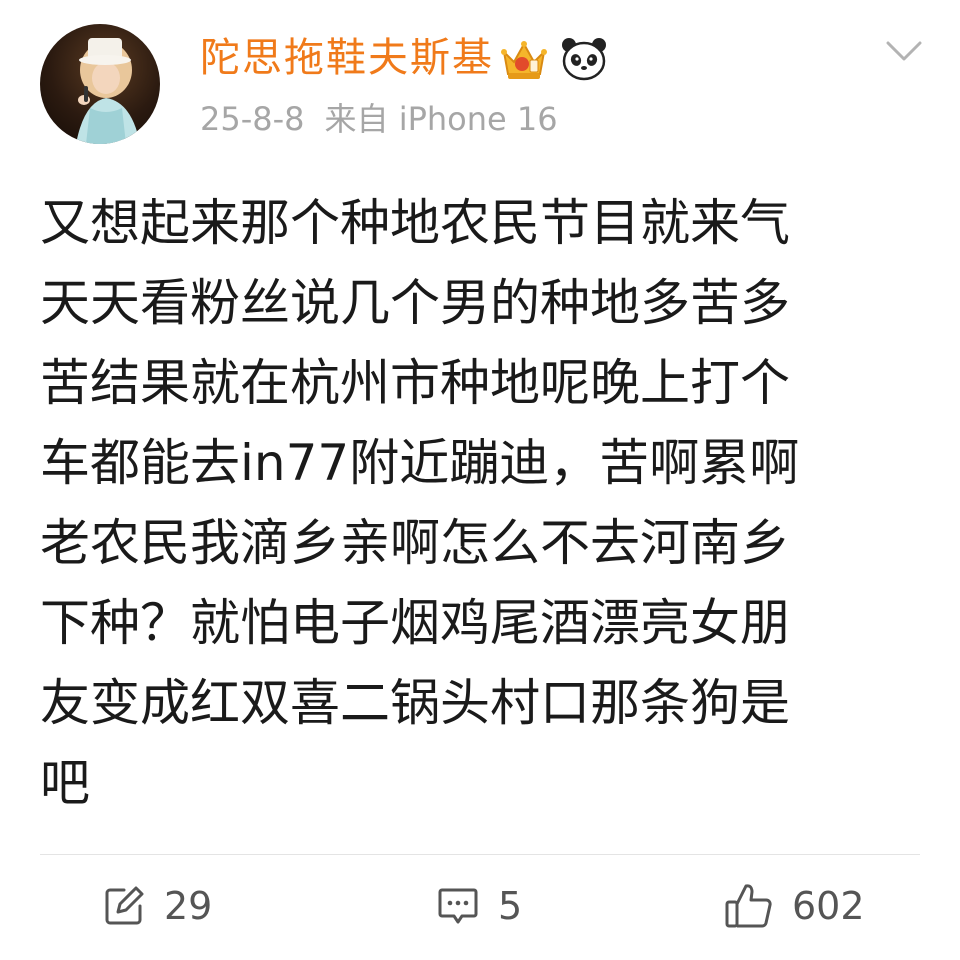  Describe the element at coordinates (415, 383) in the screenshot. I see `post-text-line: 苦结果就在杭州市种地呢晚上打个` at that location.